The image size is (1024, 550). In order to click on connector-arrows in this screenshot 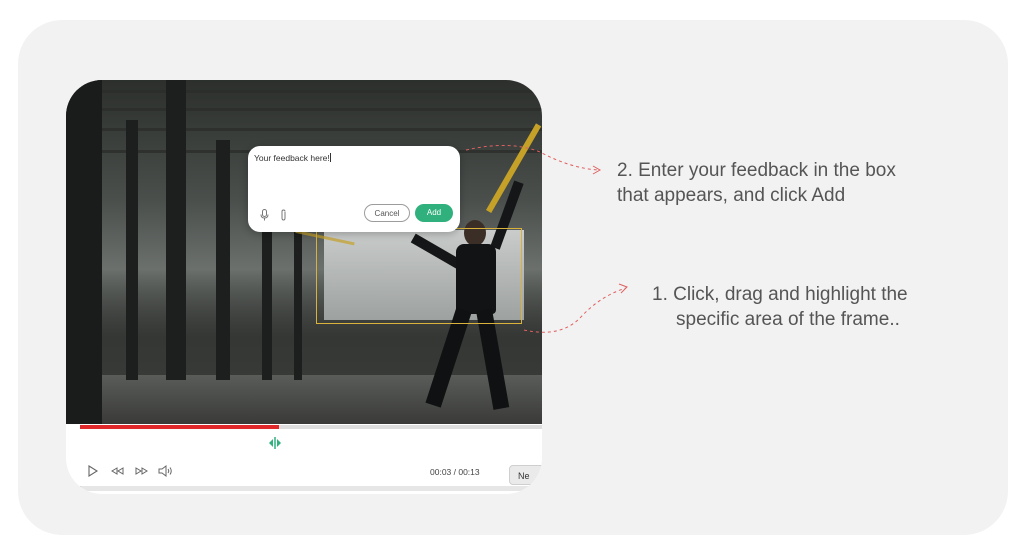, I will do `click(546, 238)`.